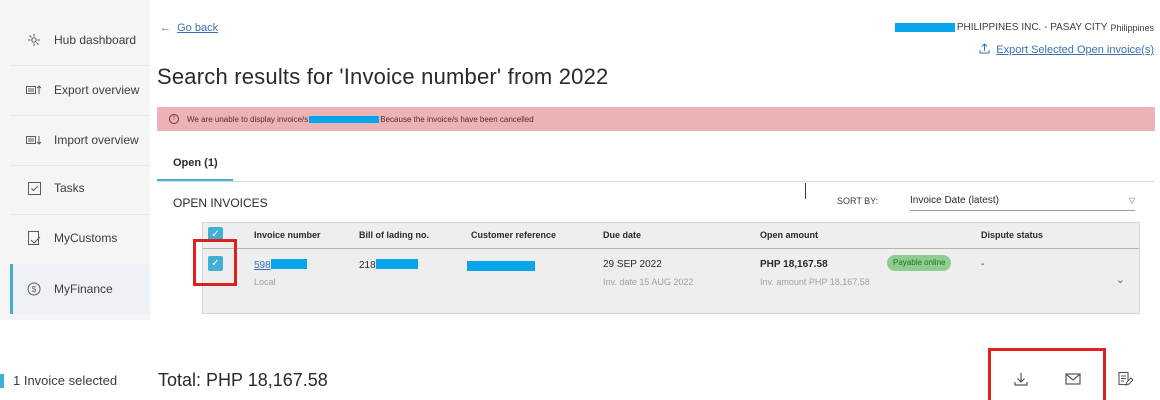 The image size is (1160, 400). Describe the element at coordinates (858, 201) in the screenshot. I see `sort-by-label: SORT BY:` at that location.